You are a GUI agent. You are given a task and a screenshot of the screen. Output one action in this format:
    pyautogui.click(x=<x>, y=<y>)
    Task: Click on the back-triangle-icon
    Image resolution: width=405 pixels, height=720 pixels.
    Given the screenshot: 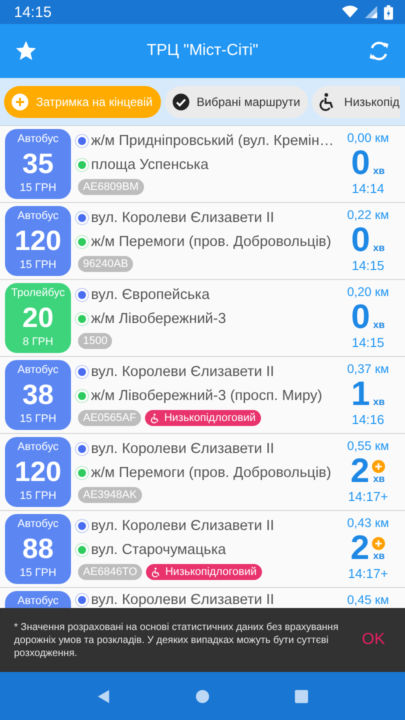 What is the action you would take?
    pyautogui.click(x=103, y=696)
    